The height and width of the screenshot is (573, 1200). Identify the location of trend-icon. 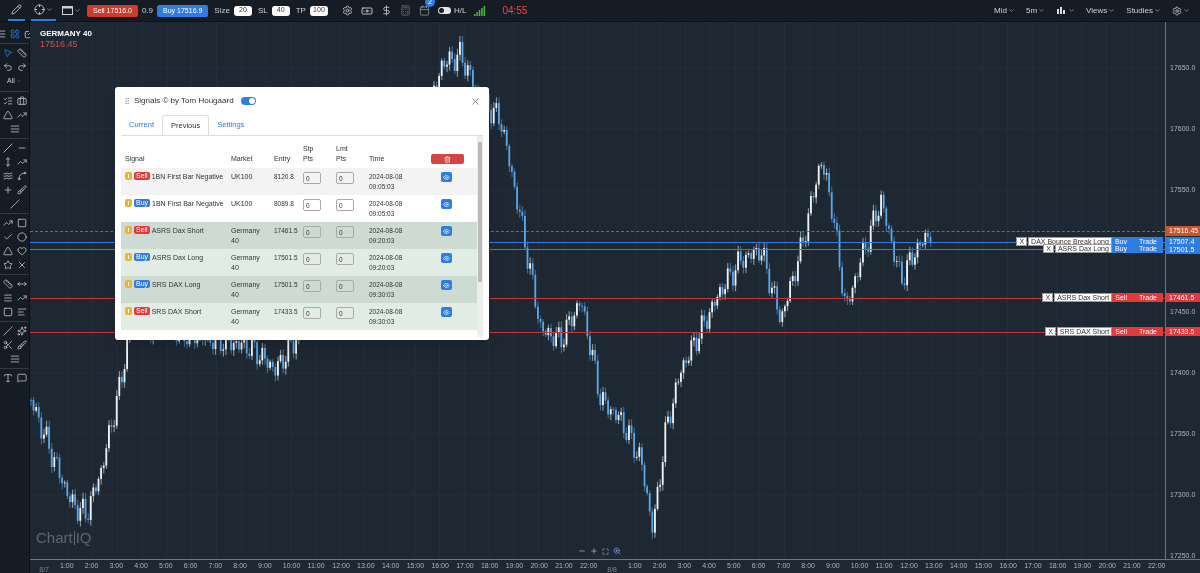
(21, 114).